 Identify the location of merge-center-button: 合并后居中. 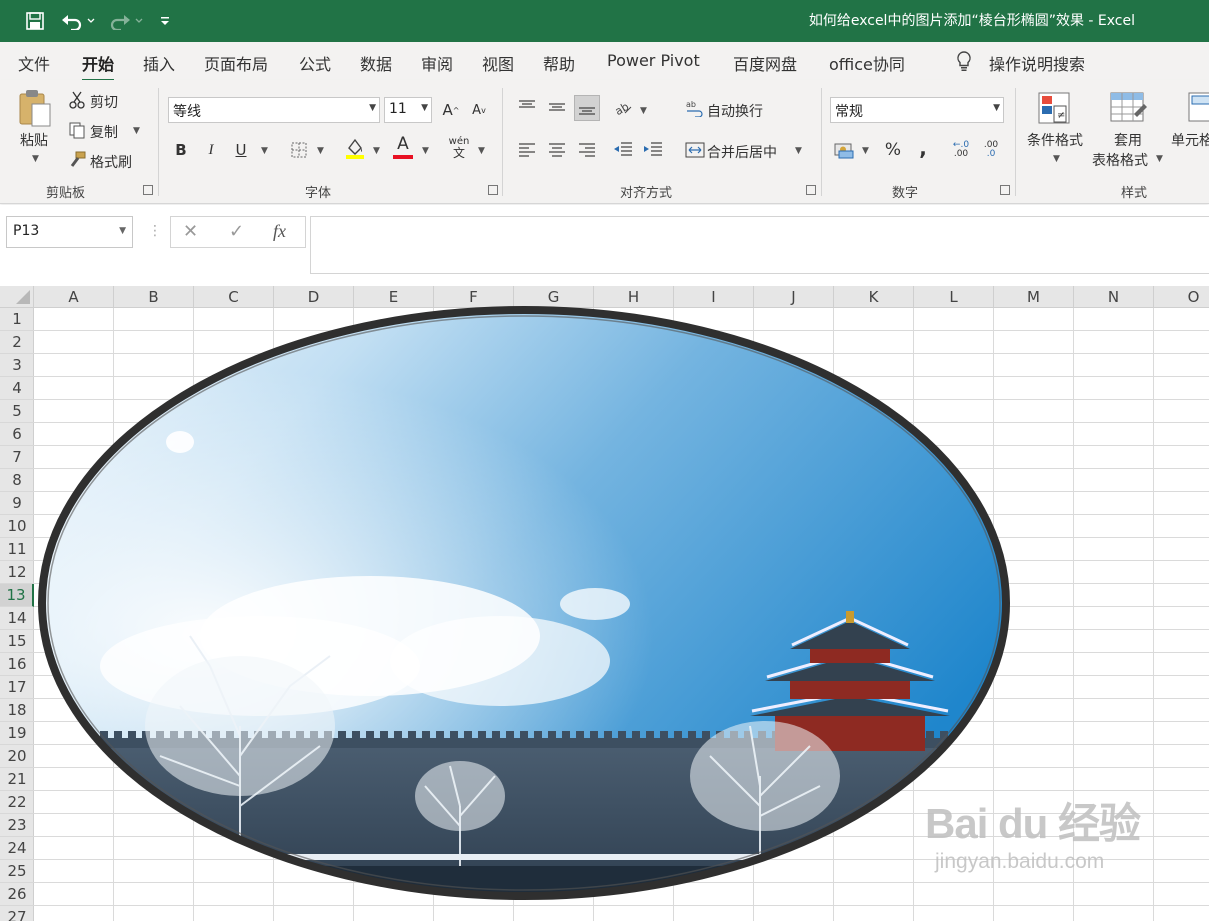
(742, 152).